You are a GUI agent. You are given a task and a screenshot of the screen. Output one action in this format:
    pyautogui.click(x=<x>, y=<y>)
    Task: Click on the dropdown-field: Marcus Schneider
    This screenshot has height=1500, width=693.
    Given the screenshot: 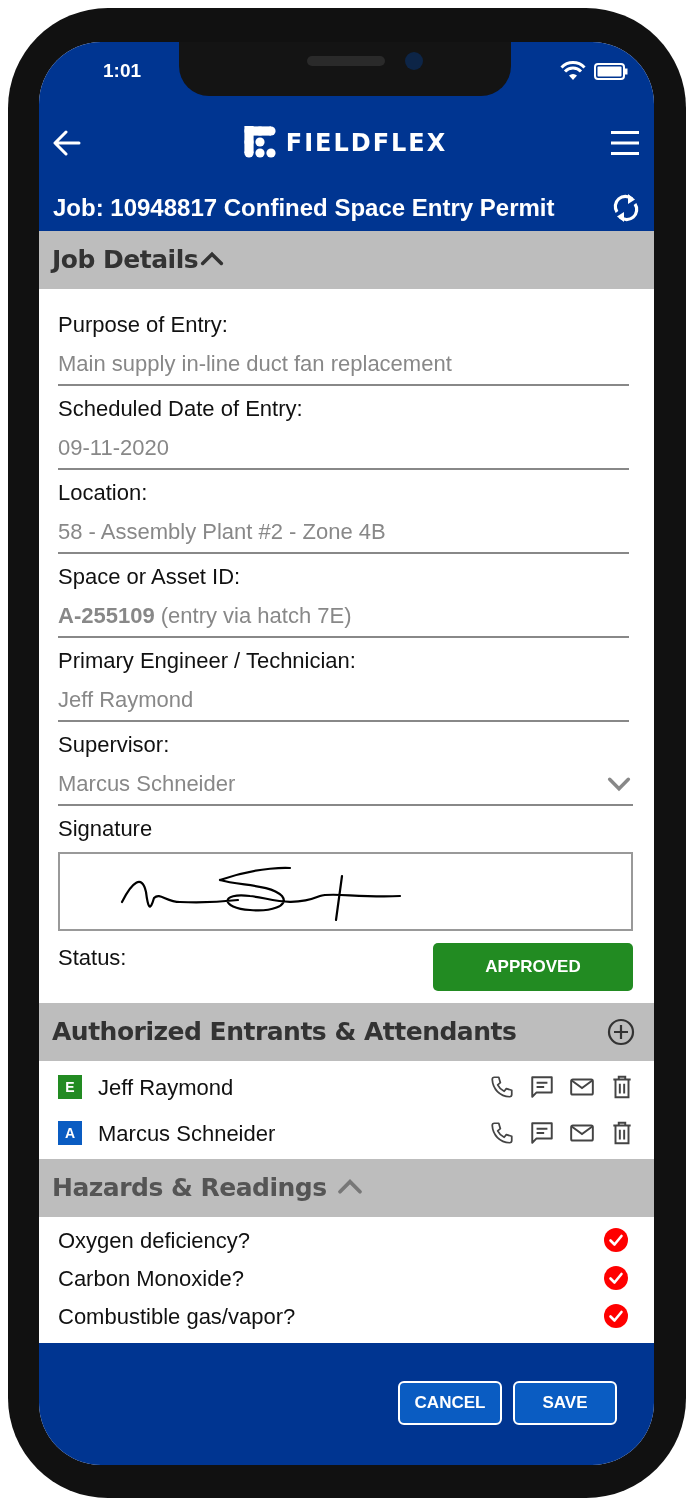 What is the action you would take?
    pyautogui.click(x=345, y=783)
    